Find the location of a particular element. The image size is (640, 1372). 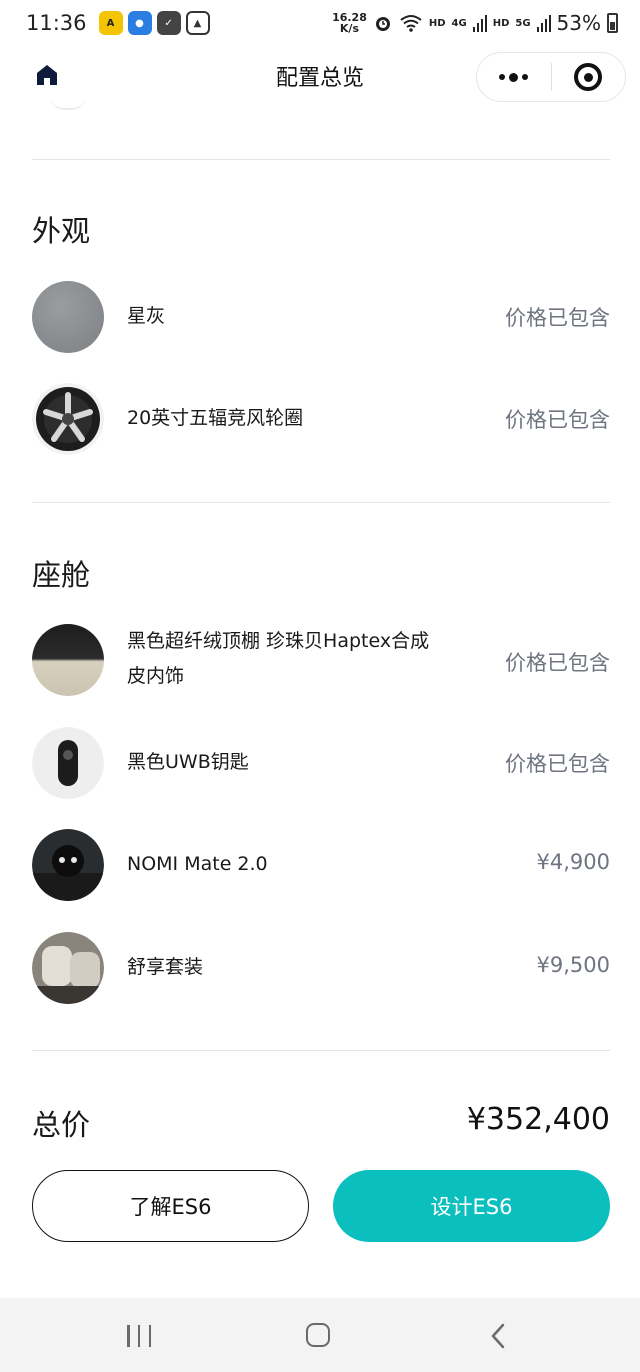

miniprogram-capsule is located at coordinates (551, 77).